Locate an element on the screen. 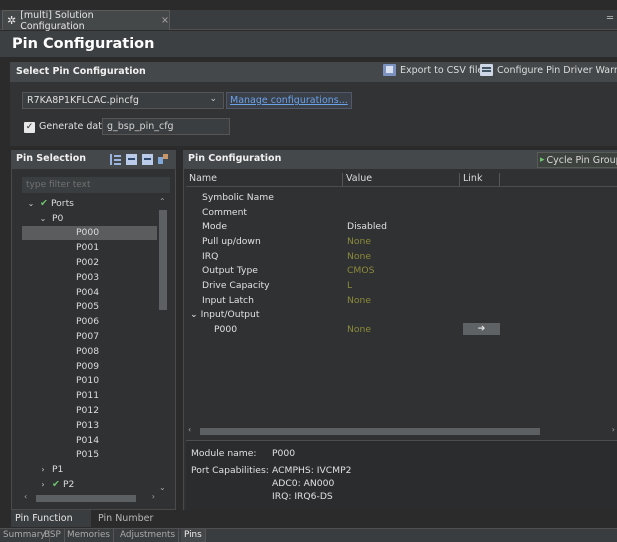 The width and height of the screenshot is (617, 542). property-row: Mode Disabled is located at coordinates (401, 226).